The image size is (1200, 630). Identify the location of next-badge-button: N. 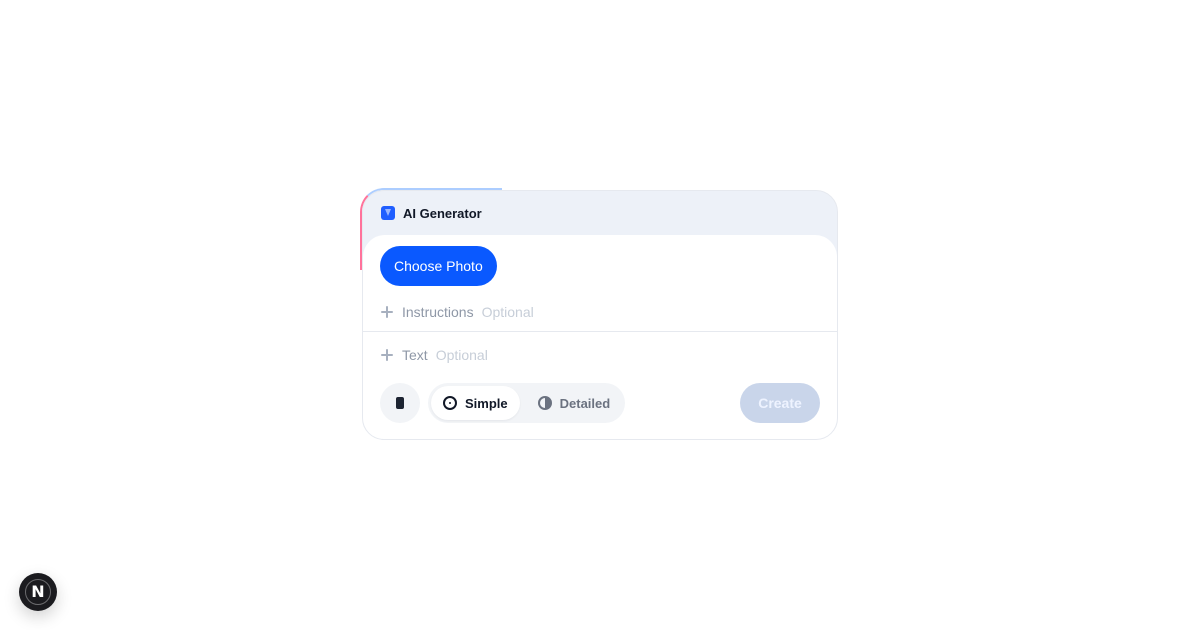
(38, 592).